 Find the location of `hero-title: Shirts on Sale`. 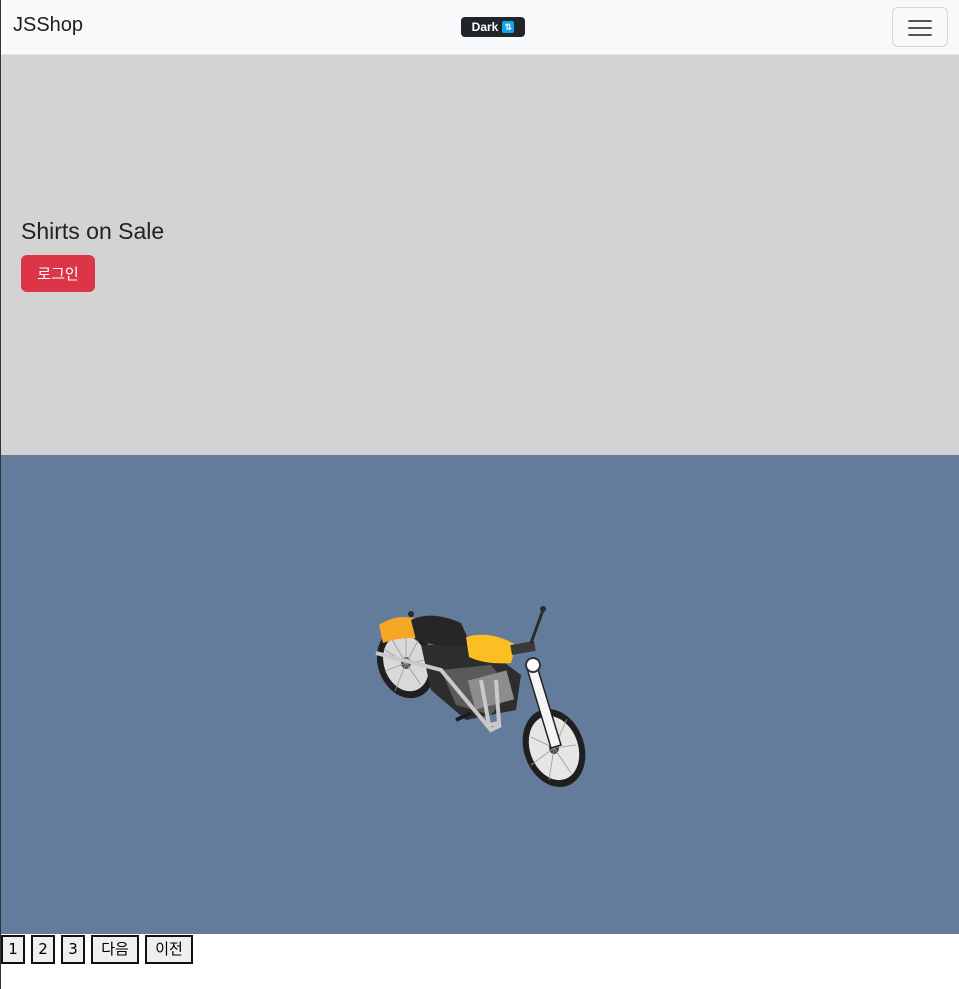

hero-title: Shirts on Sale is located at coordinates (93, 231).